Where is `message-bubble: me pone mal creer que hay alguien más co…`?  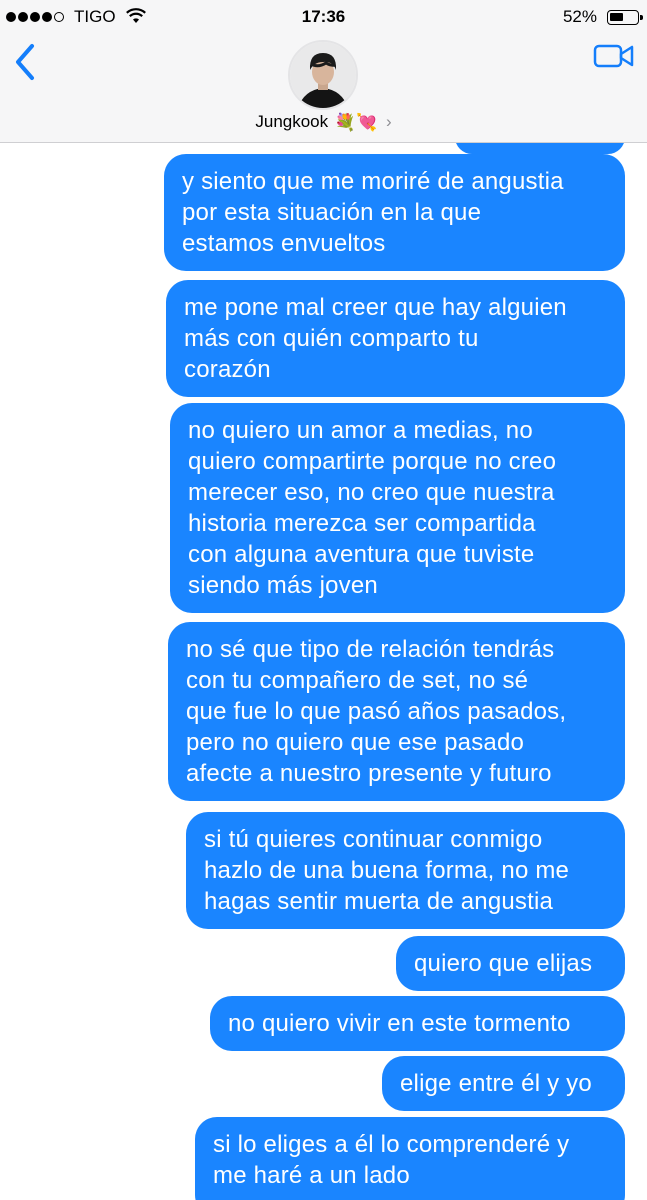
message-bubble: me pone mal creer que hay alguien más co… is located at coordinates (395, 338).